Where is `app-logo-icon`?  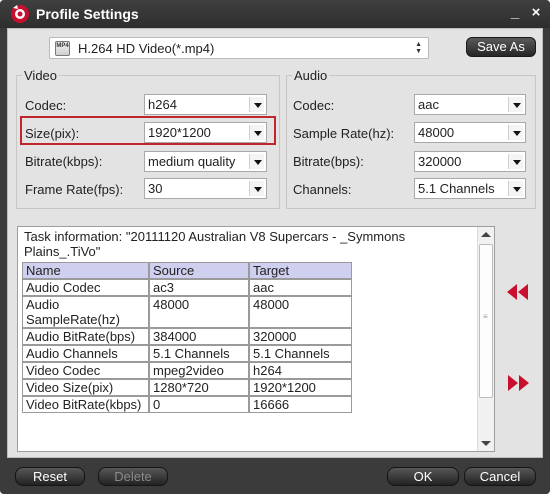 app-logo-icon is located at coordinates (20, 14).